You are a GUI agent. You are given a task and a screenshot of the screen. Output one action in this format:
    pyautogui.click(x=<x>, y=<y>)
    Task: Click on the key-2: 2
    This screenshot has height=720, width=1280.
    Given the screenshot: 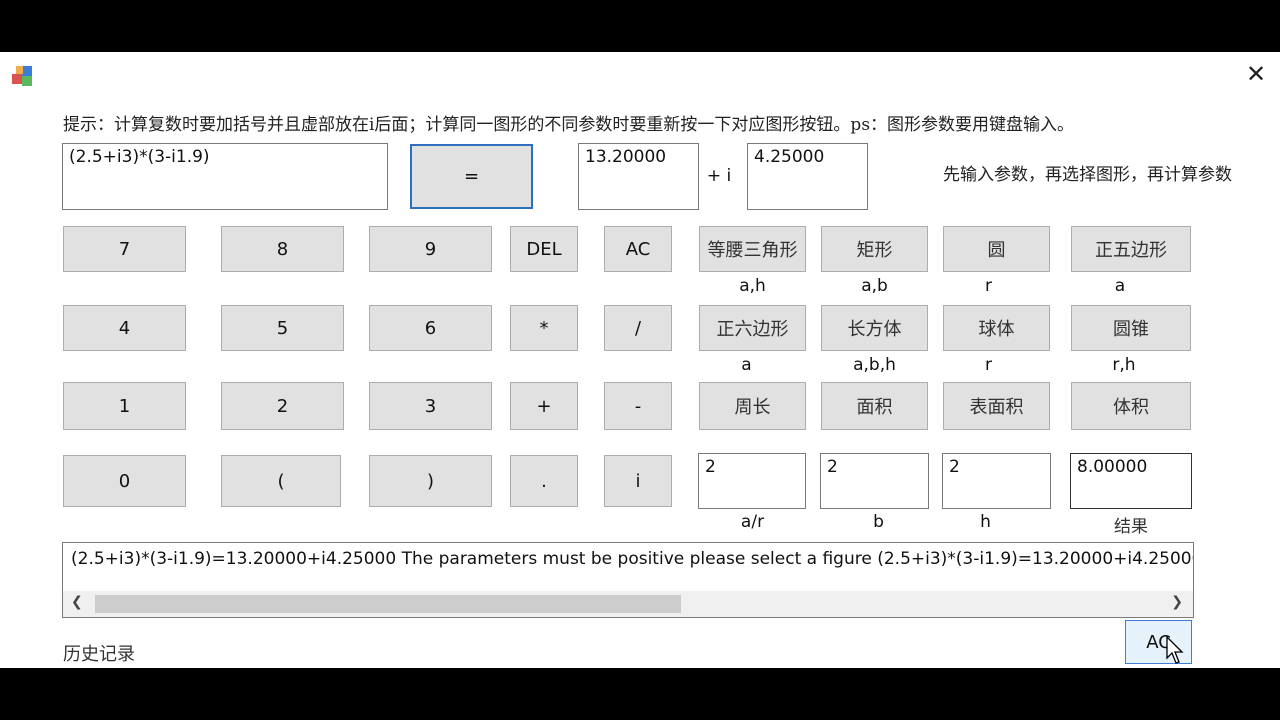 What is the action you would take?
    pyautogui.click(x=282, y=406)
    